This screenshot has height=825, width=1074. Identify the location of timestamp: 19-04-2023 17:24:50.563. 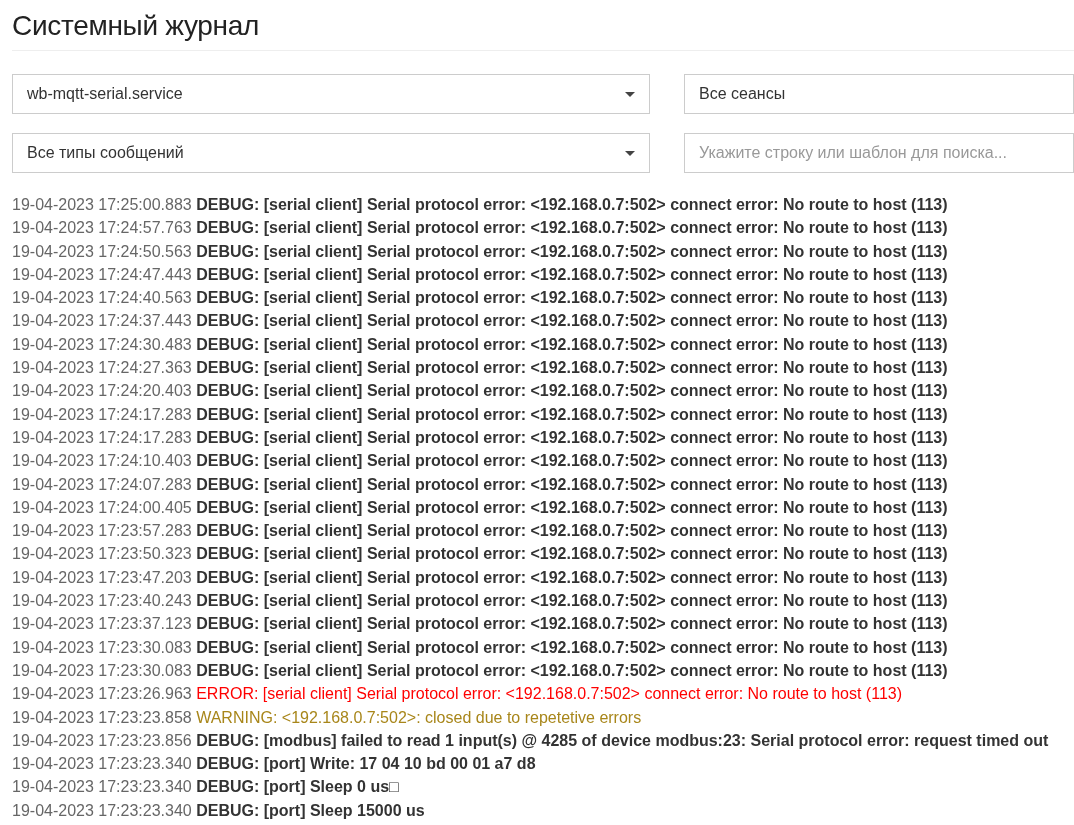
(102, 251).